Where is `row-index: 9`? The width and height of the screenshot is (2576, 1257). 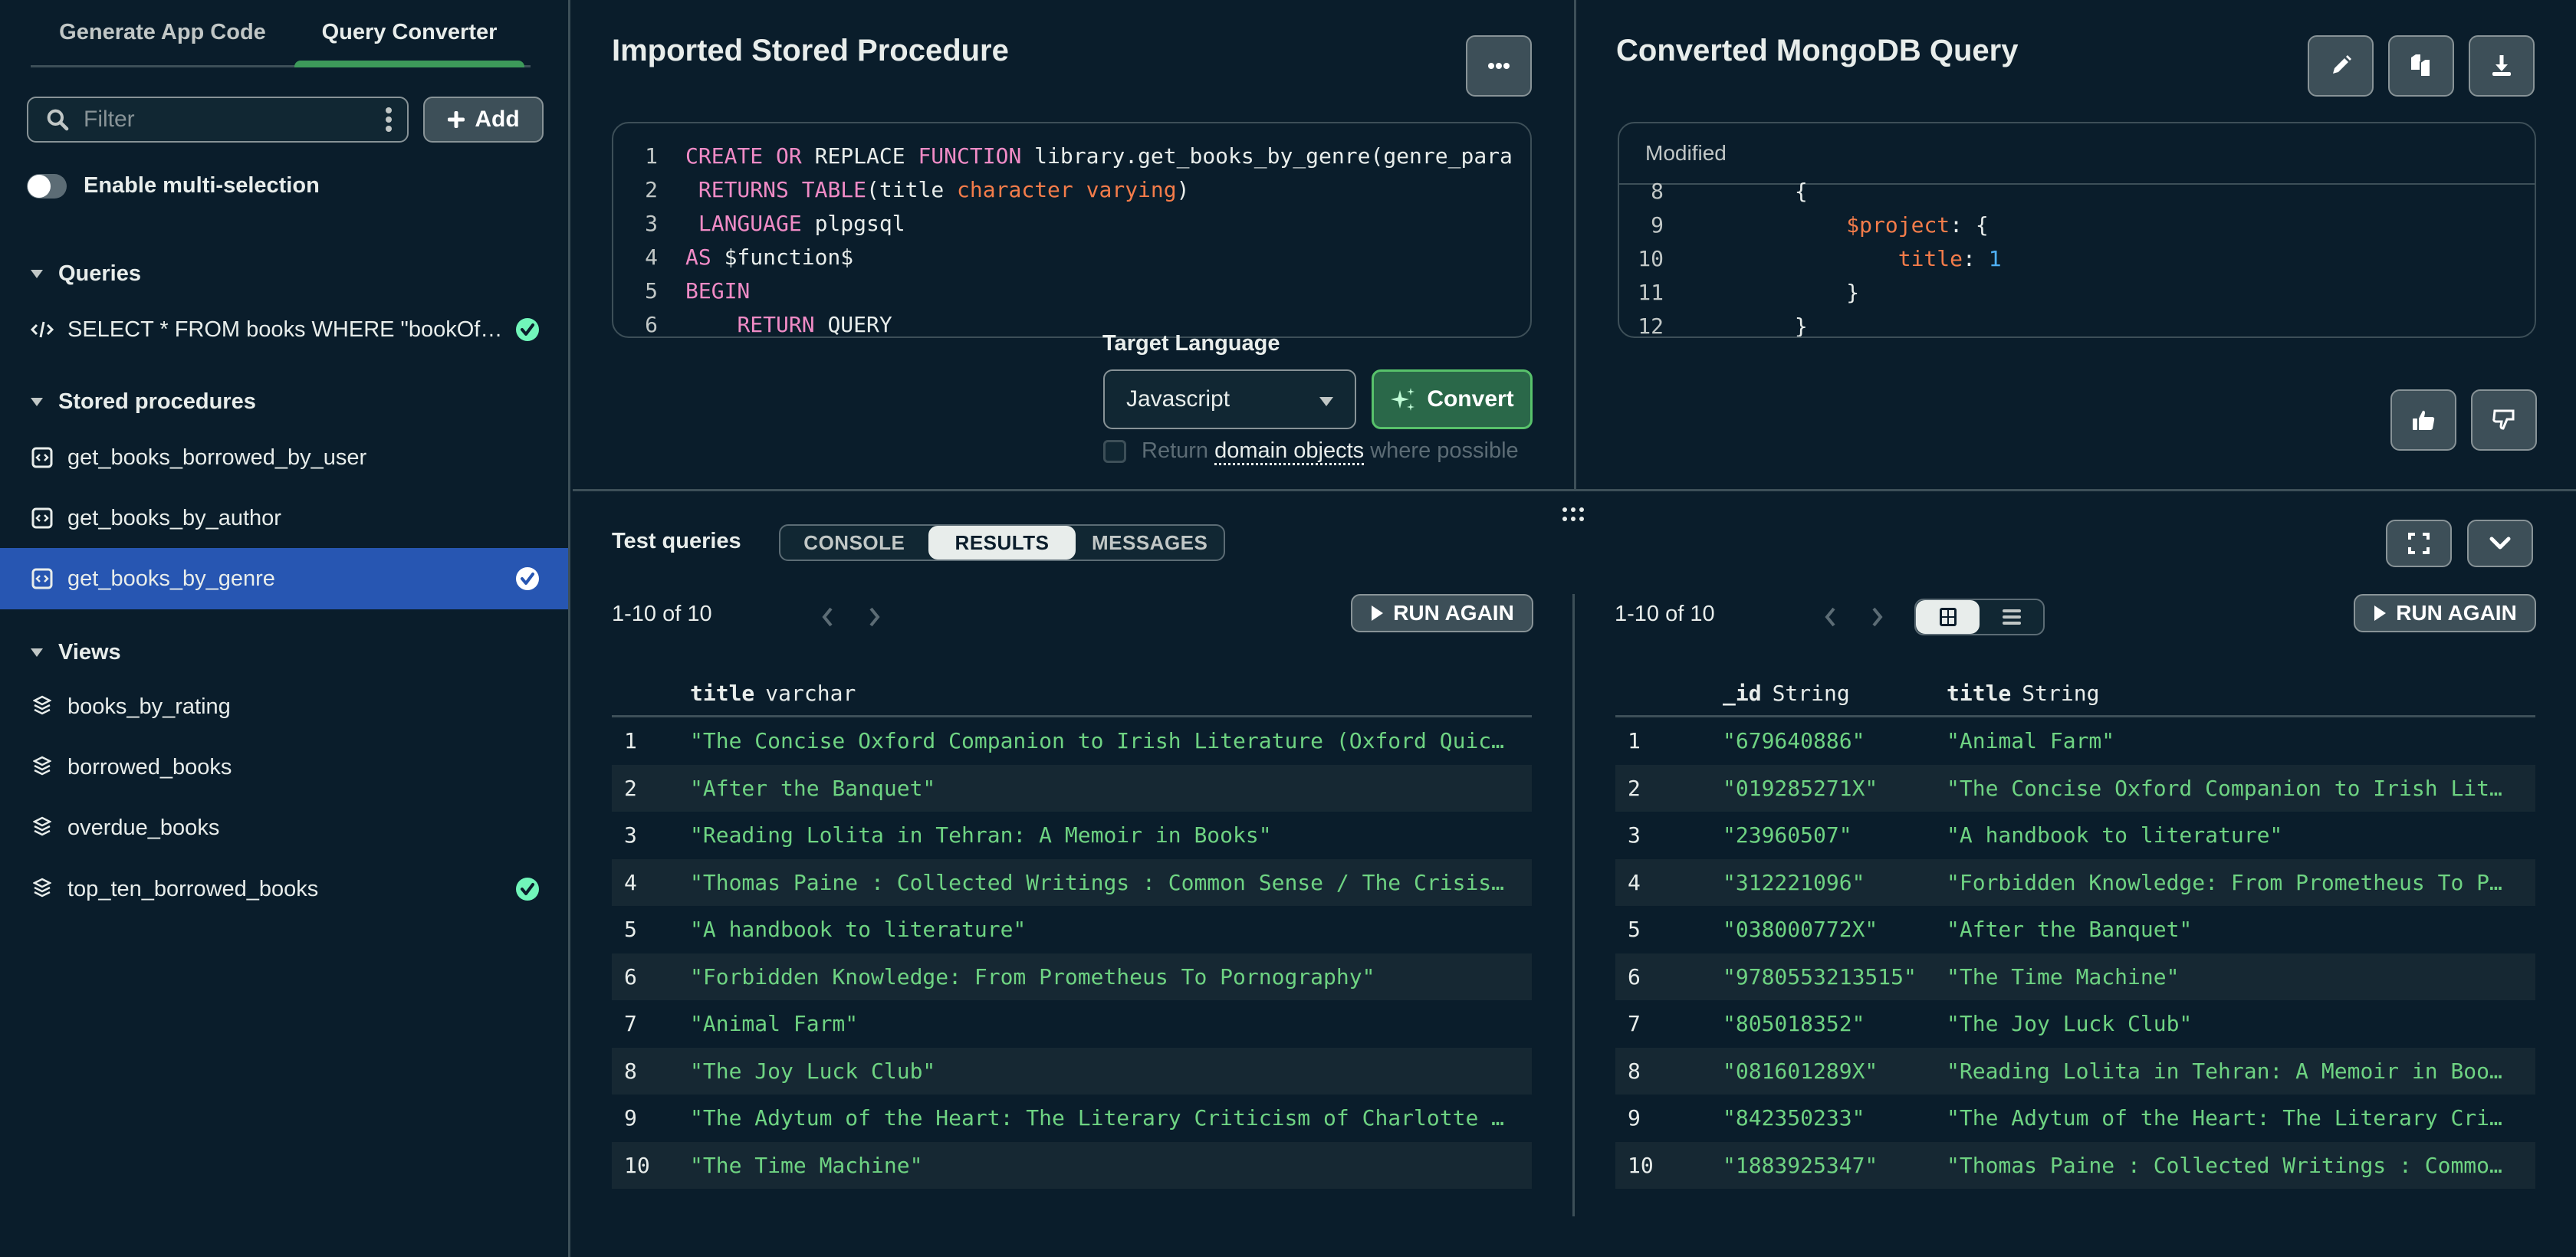 row-index: 9 is located at coordinates (631, 1118).